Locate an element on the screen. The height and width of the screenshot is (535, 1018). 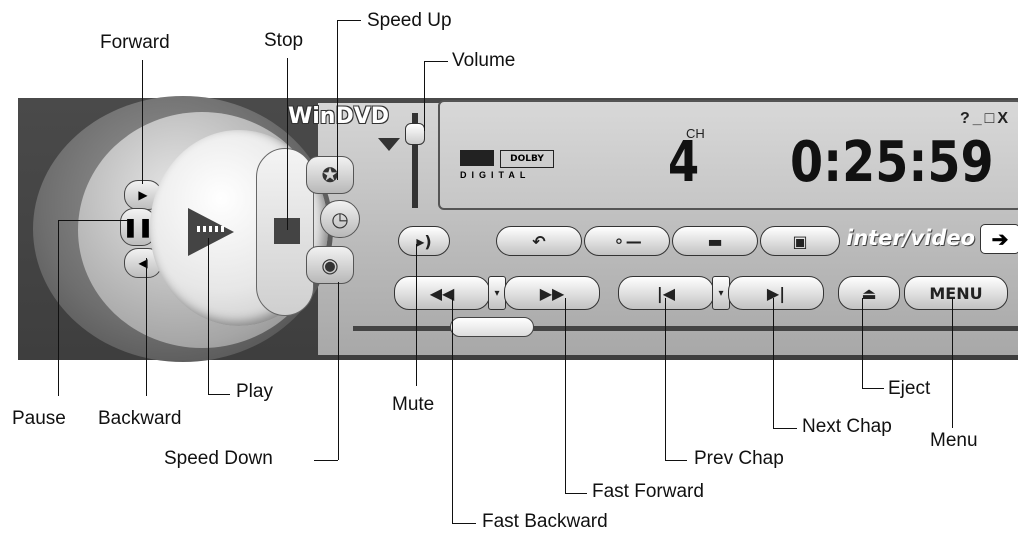
backward-label: Backward is located at coordinates (140, 418).